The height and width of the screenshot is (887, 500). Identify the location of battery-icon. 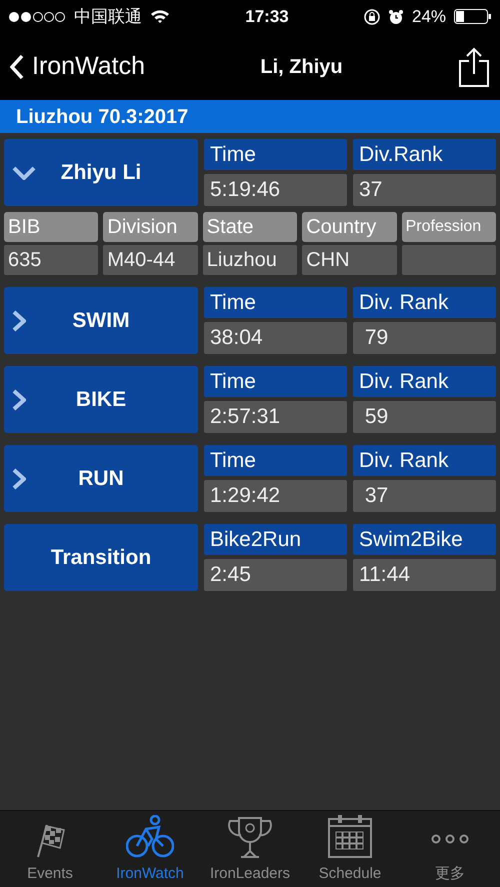
(473, 16).